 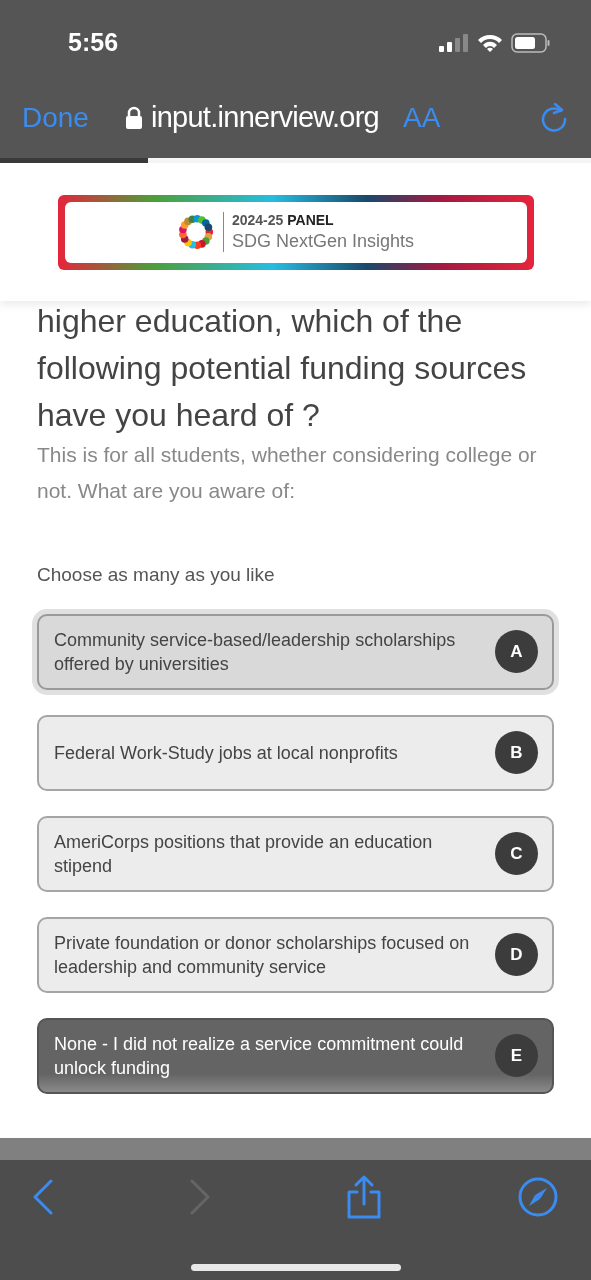 What do you see at coordinates (195, 232) in the screenshot?
I see `sdg-wheel-icon` at bounding box center [195, 232].